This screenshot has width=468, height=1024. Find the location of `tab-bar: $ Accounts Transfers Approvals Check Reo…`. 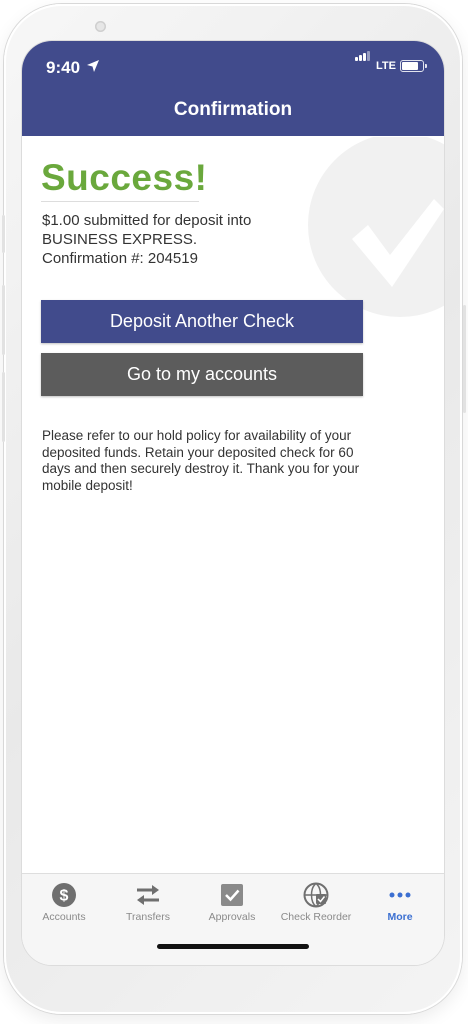

tab-bar: $ Accounts Transfers Approvals Check Reo… is located at coordinates (233, 919).